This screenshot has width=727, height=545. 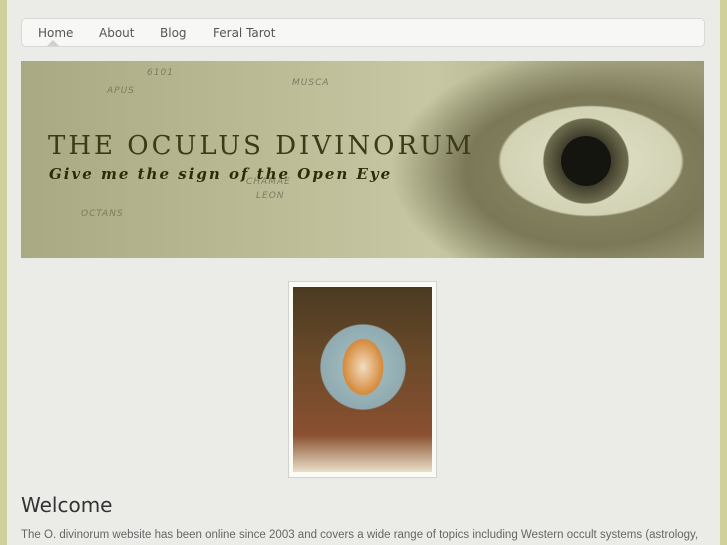 I want to click on site-title: THE OCULUS DIVINORUM, so click(x=261, y=146).